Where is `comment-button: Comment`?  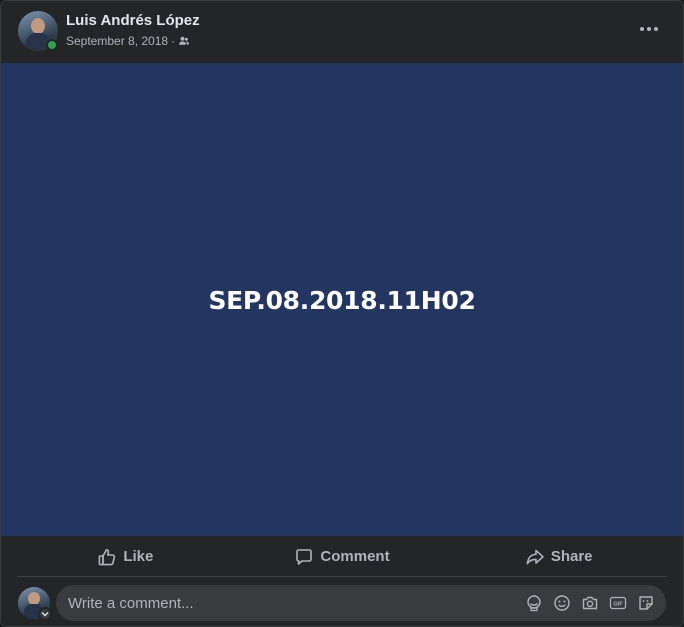
comment-button: Comment is located at coordinates (342, 557).